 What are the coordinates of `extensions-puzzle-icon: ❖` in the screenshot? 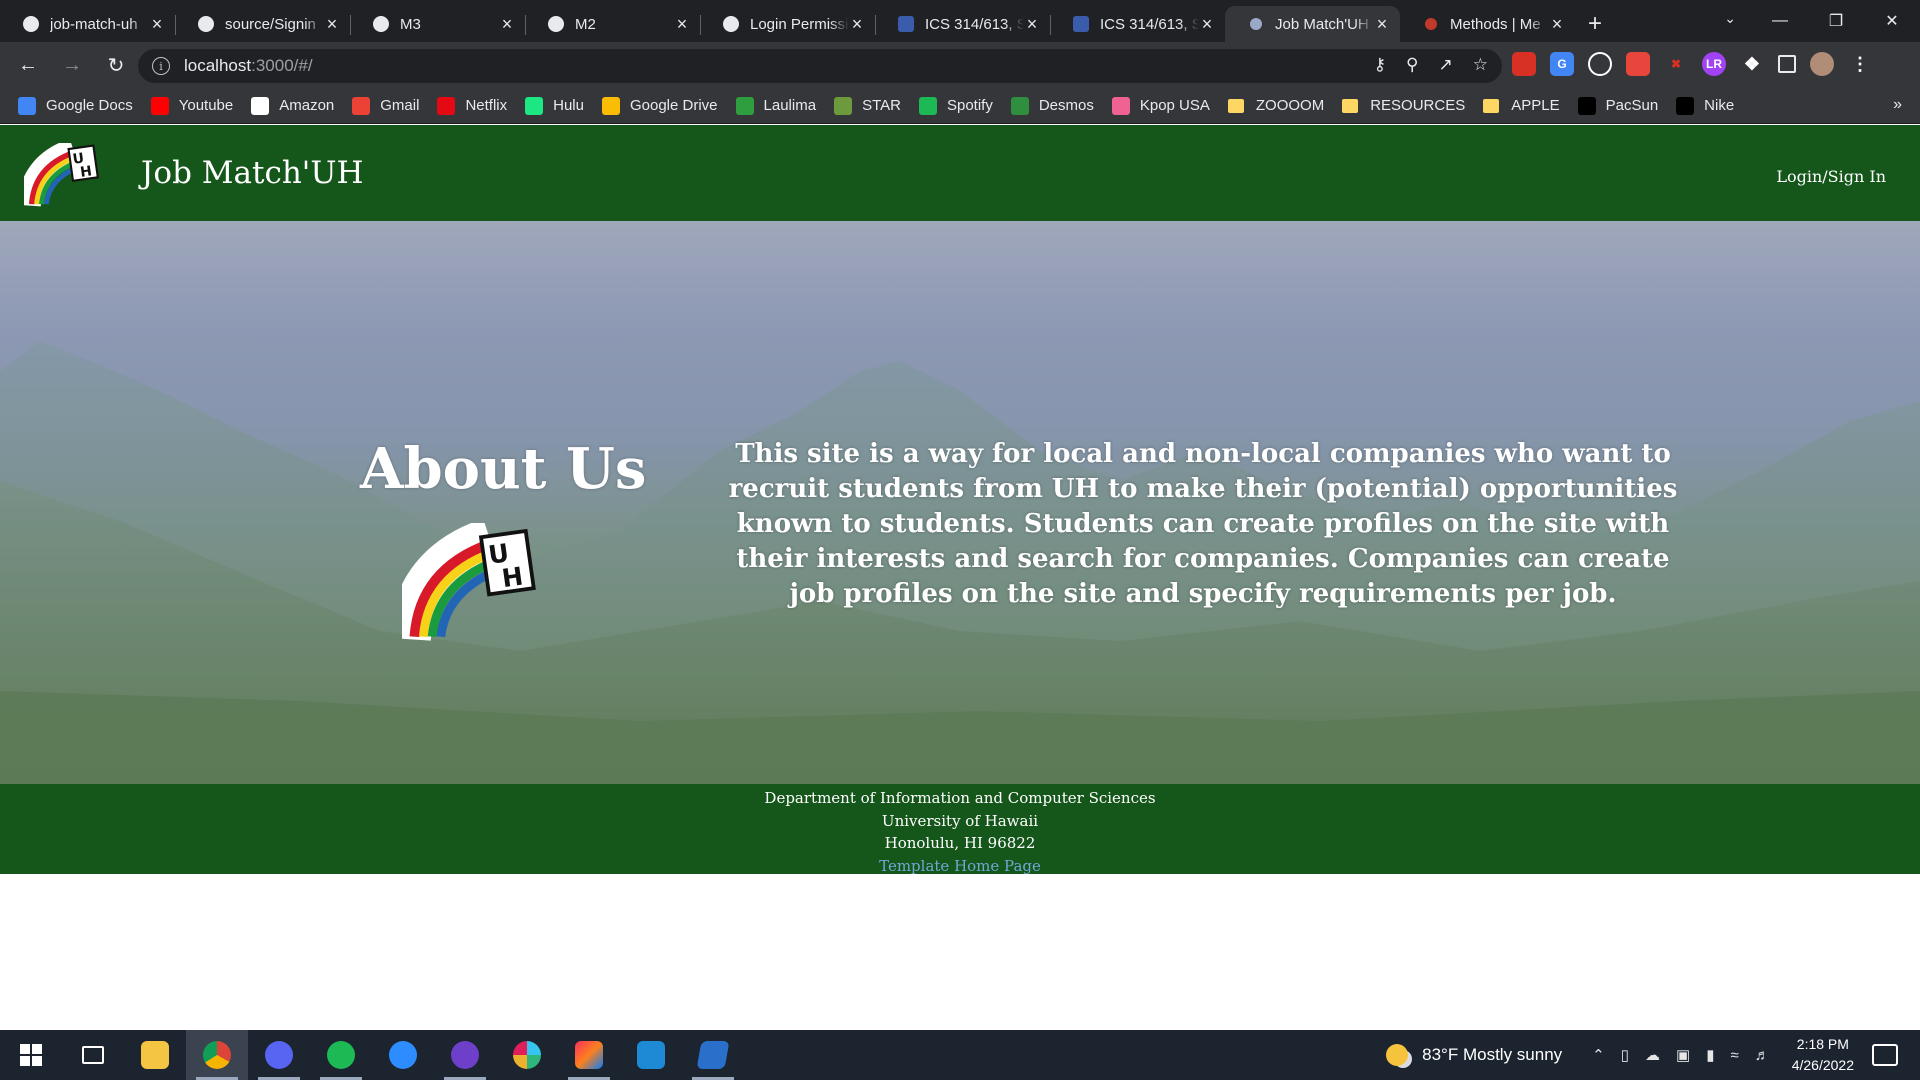 It's located at (1752, 64).